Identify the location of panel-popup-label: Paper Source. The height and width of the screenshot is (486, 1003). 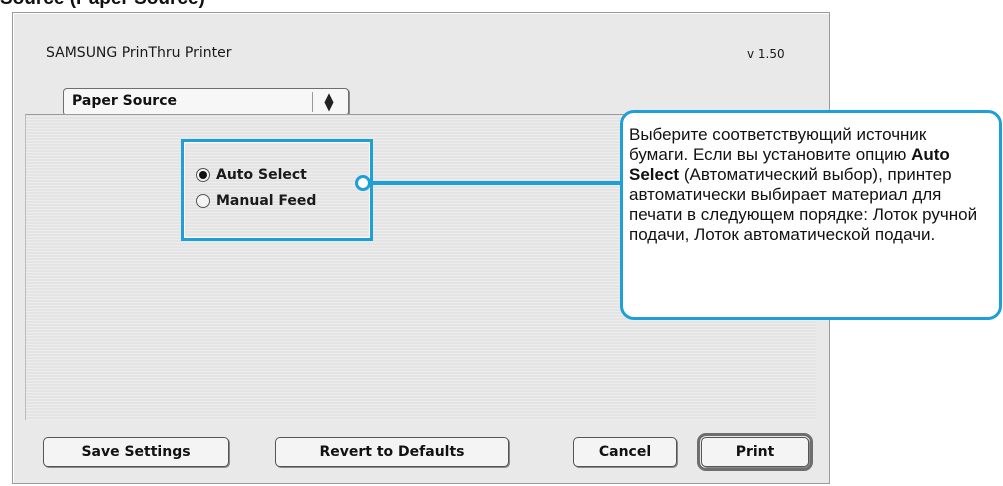
(124, 101).